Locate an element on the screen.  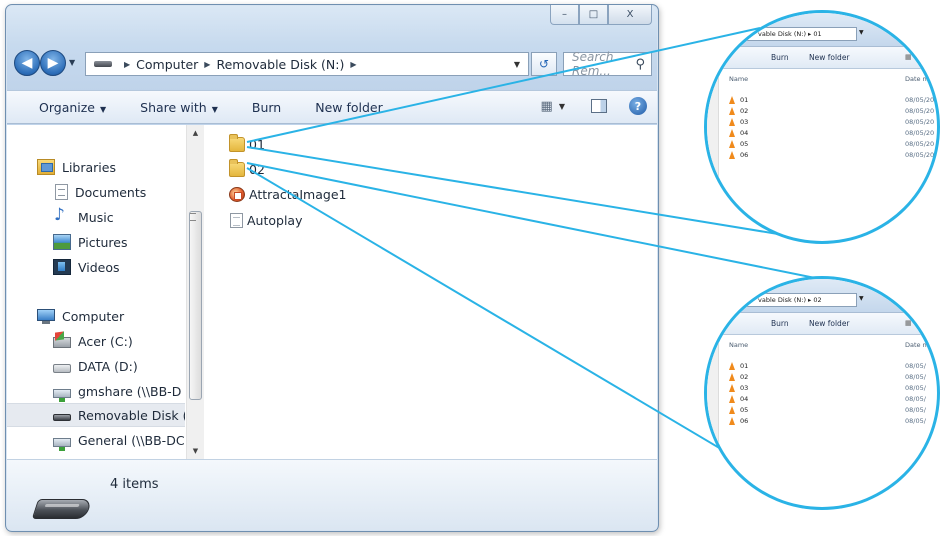
scroll-thumb is located at coordinates (195, 305).